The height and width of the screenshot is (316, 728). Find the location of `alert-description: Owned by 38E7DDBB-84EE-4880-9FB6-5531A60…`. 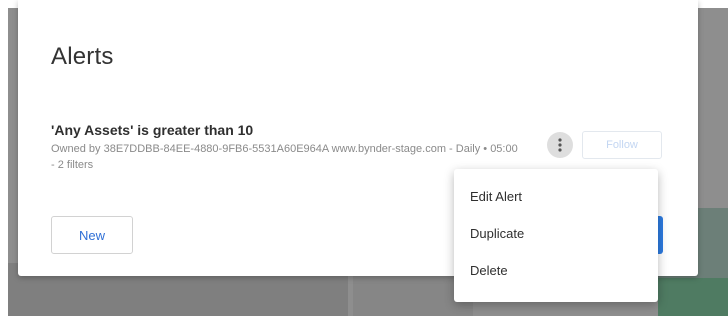

alert-description: Owned by 38E7DDBB-84EE-4880-9FB6-5531A60… is located at coordinates (284, 157).